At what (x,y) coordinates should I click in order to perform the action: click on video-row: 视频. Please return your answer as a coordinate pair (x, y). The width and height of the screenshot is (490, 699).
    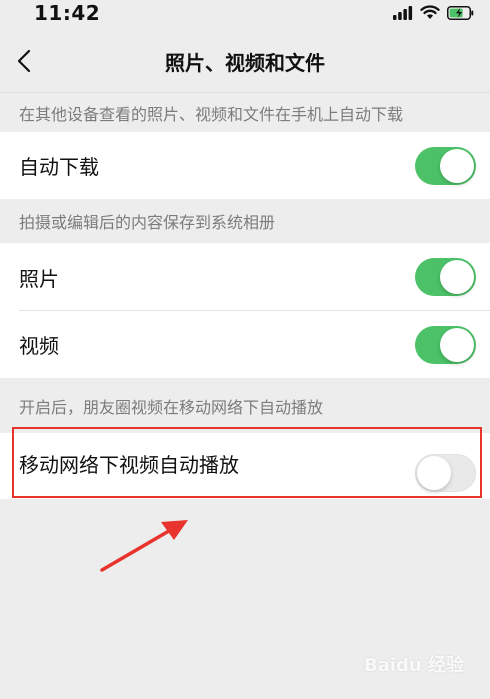
    Looking at the image, I should click on (245, 344).